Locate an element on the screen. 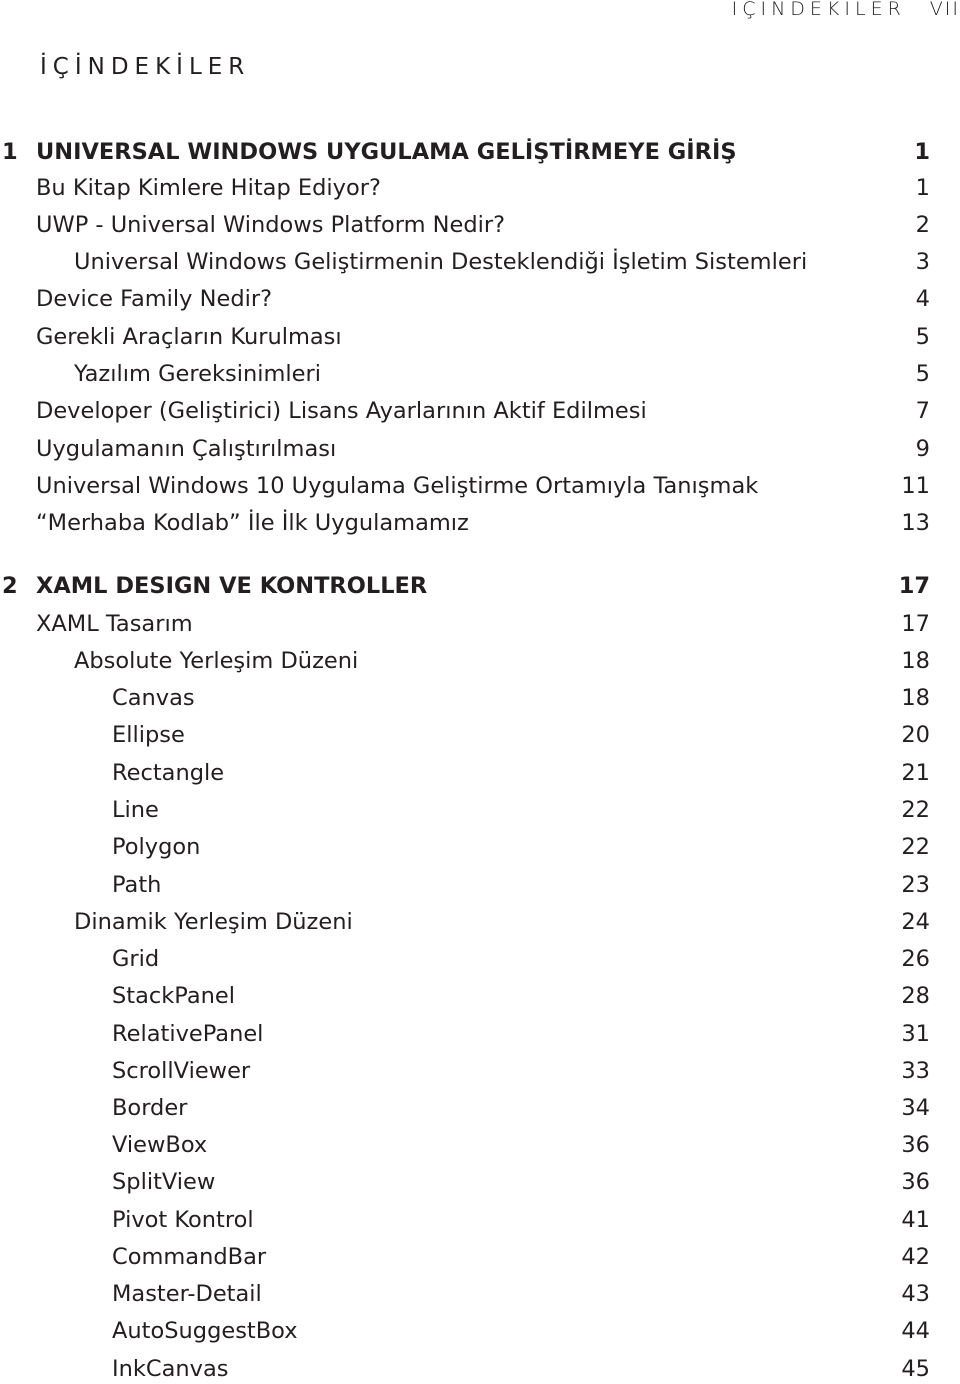 Image resolution: width=960 pixels, height=1384 pixels. page-number: 20 is located at coordinates (915, 735).